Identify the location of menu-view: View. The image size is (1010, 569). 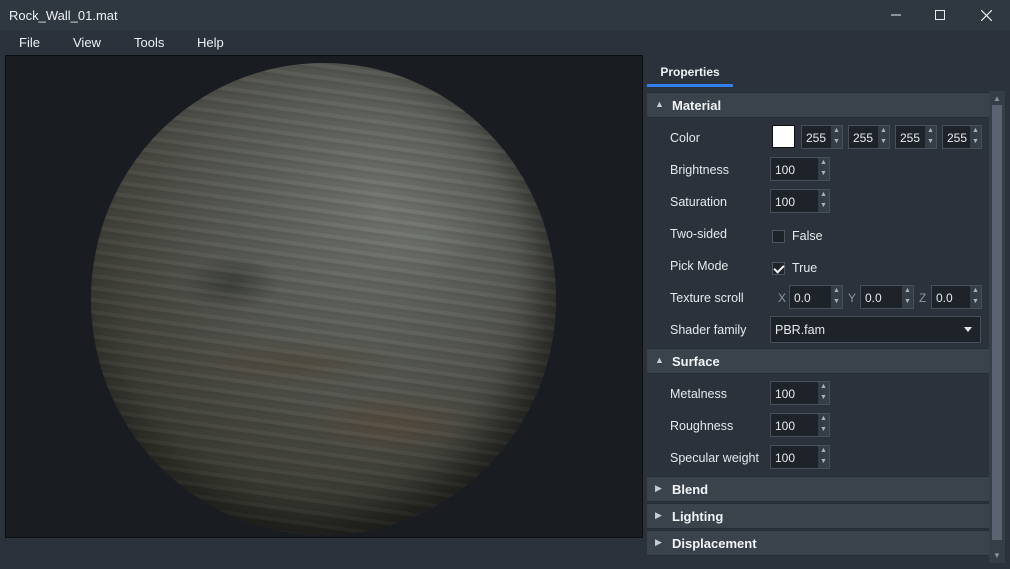
(87, 42).